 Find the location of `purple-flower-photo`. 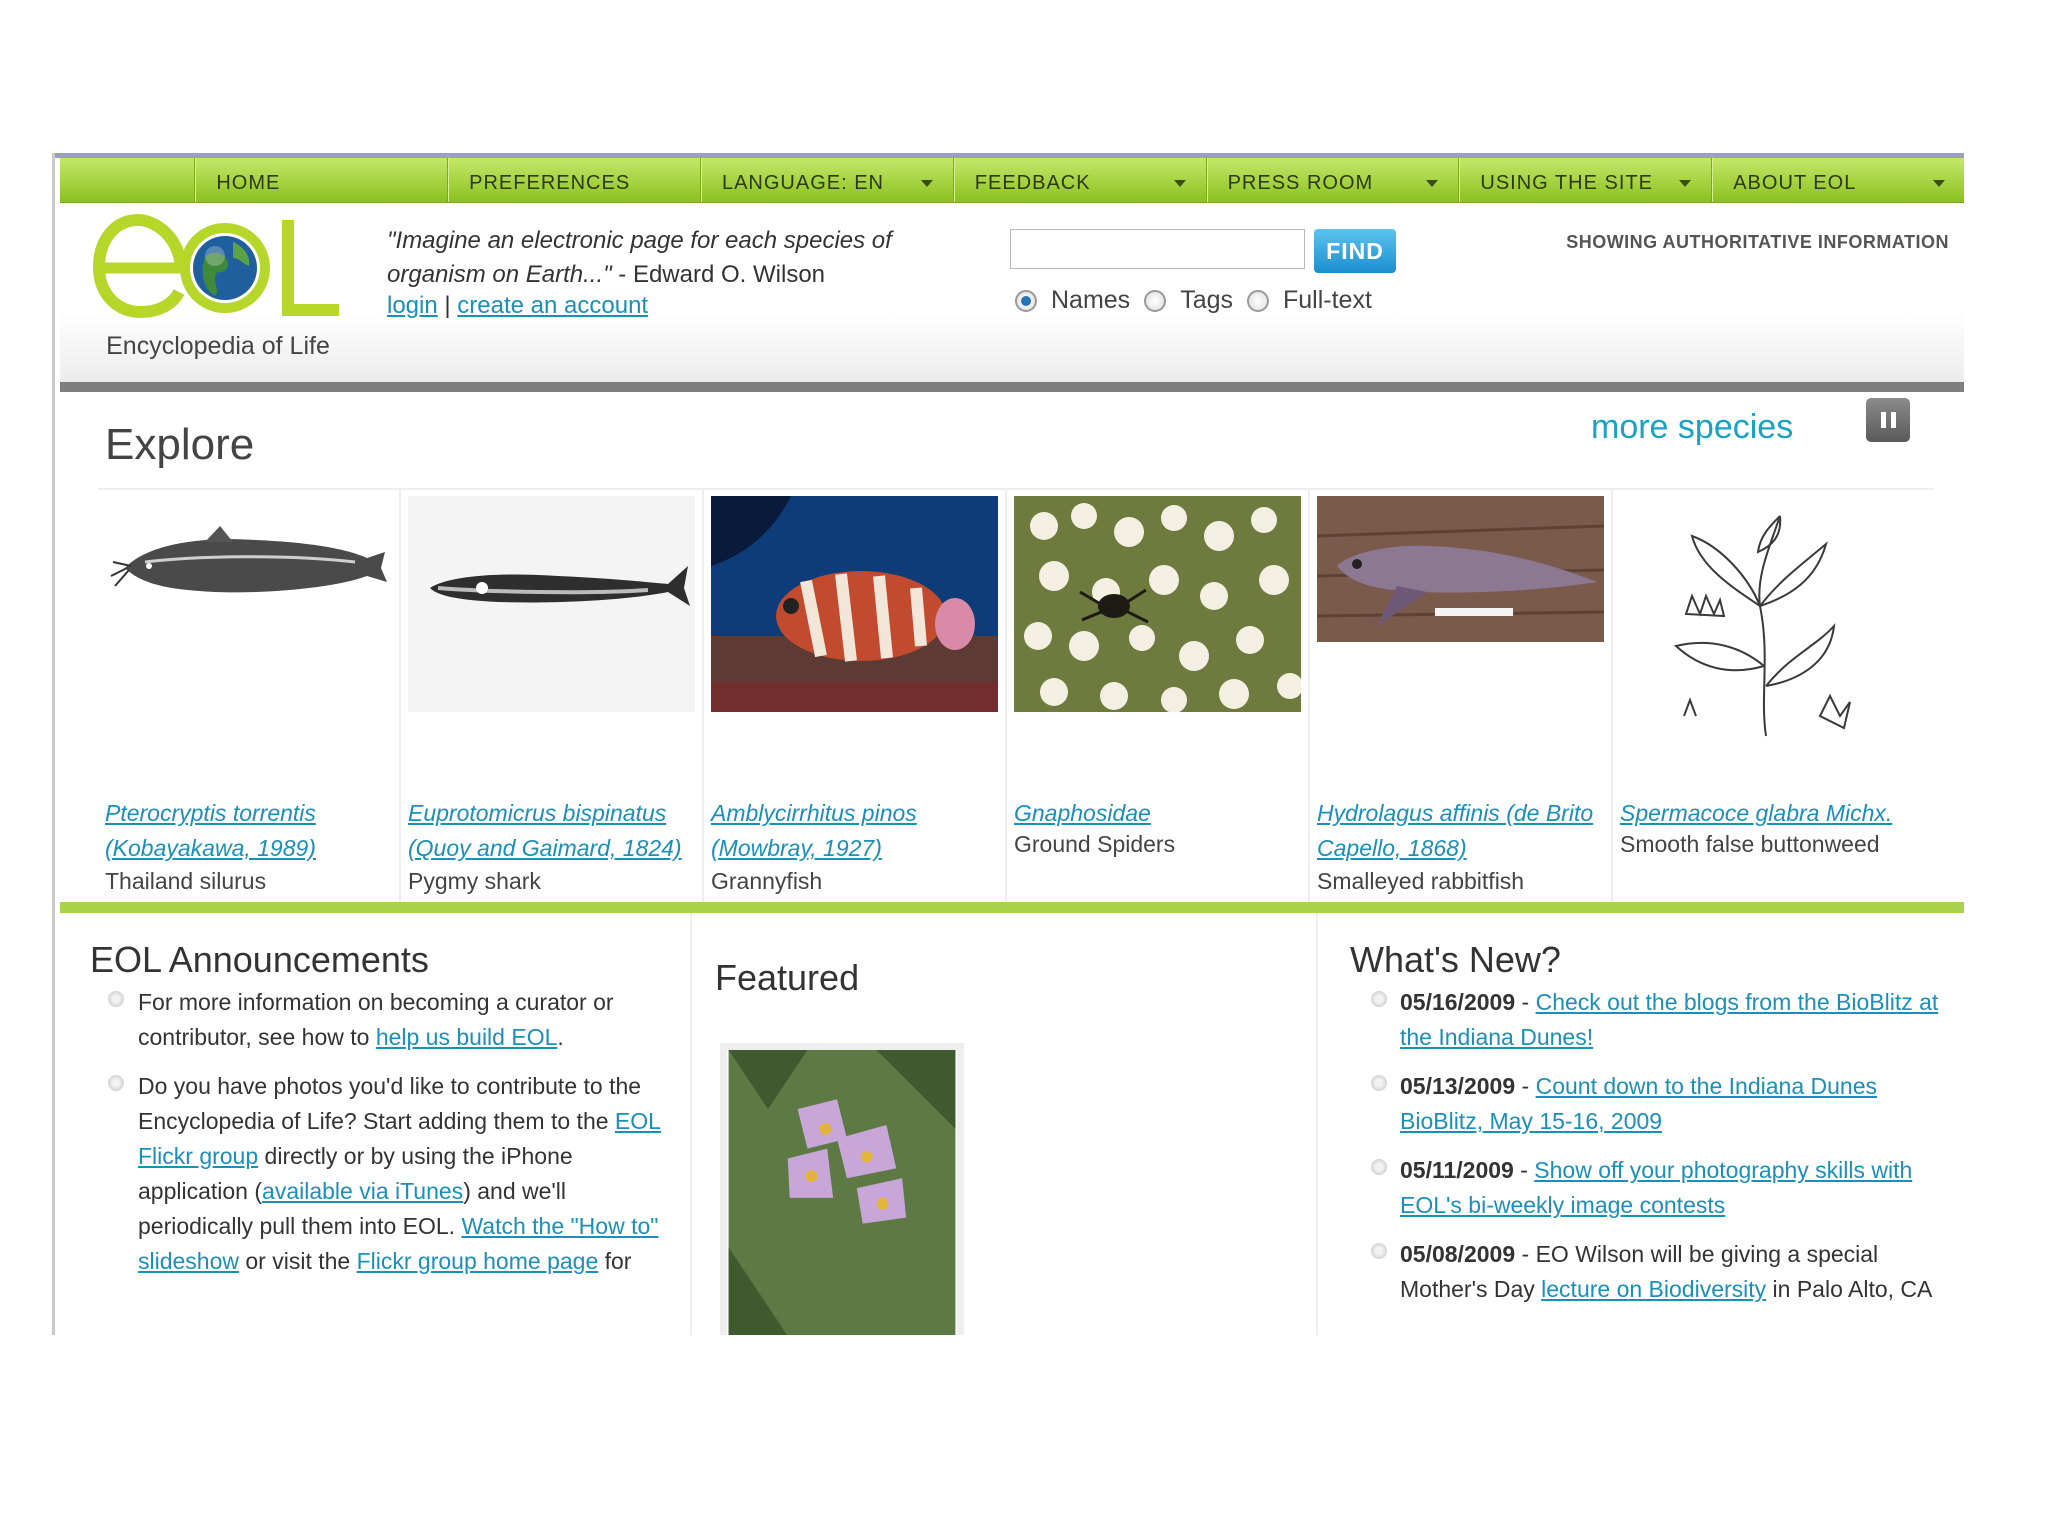

purple-flower-photo is located at coordinates (842, 1189).